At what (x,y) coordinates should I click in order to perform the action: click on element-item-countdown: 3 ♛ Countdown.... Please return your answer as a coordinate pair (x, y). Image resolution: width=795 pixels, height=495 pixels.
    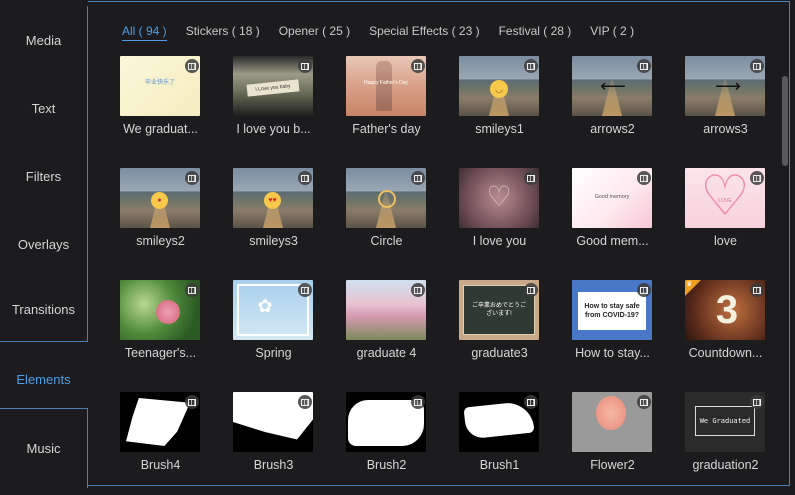
    Looking at the image, I should click on (726, 325).